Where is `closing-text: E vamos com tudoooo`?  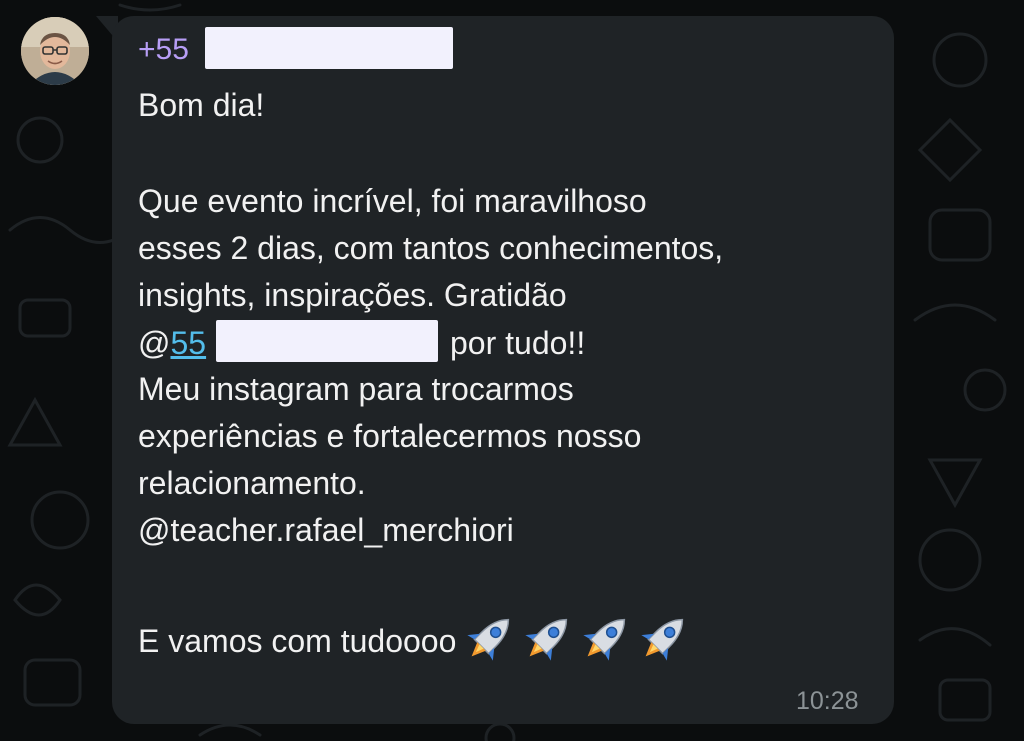
closing-text: E vamos com tudoooo is located at coordinates (297, 641).